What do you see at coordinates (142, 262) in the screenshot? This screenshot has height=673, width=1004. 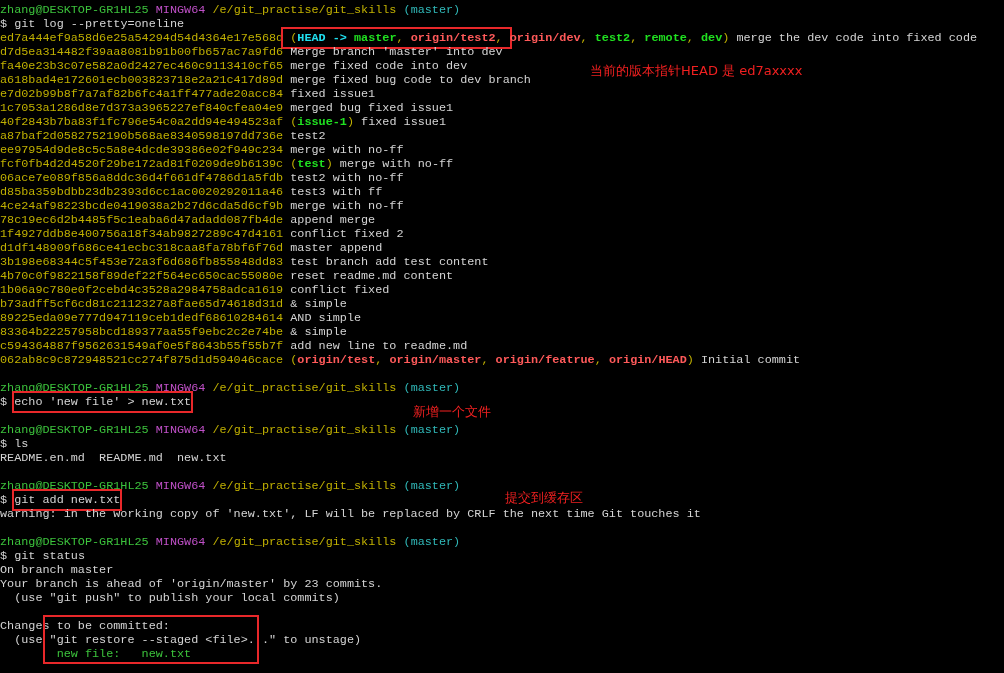 I see `commit-hash: 3b198e68344c5f453e72a3f6d686fb855848dd83` at bounding box center [142, 262].